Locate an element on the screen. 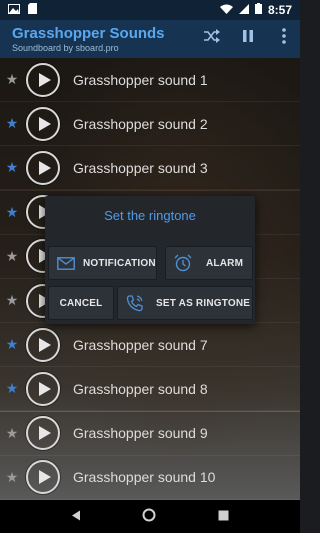  home-icon is located at coordinates (149, 516).